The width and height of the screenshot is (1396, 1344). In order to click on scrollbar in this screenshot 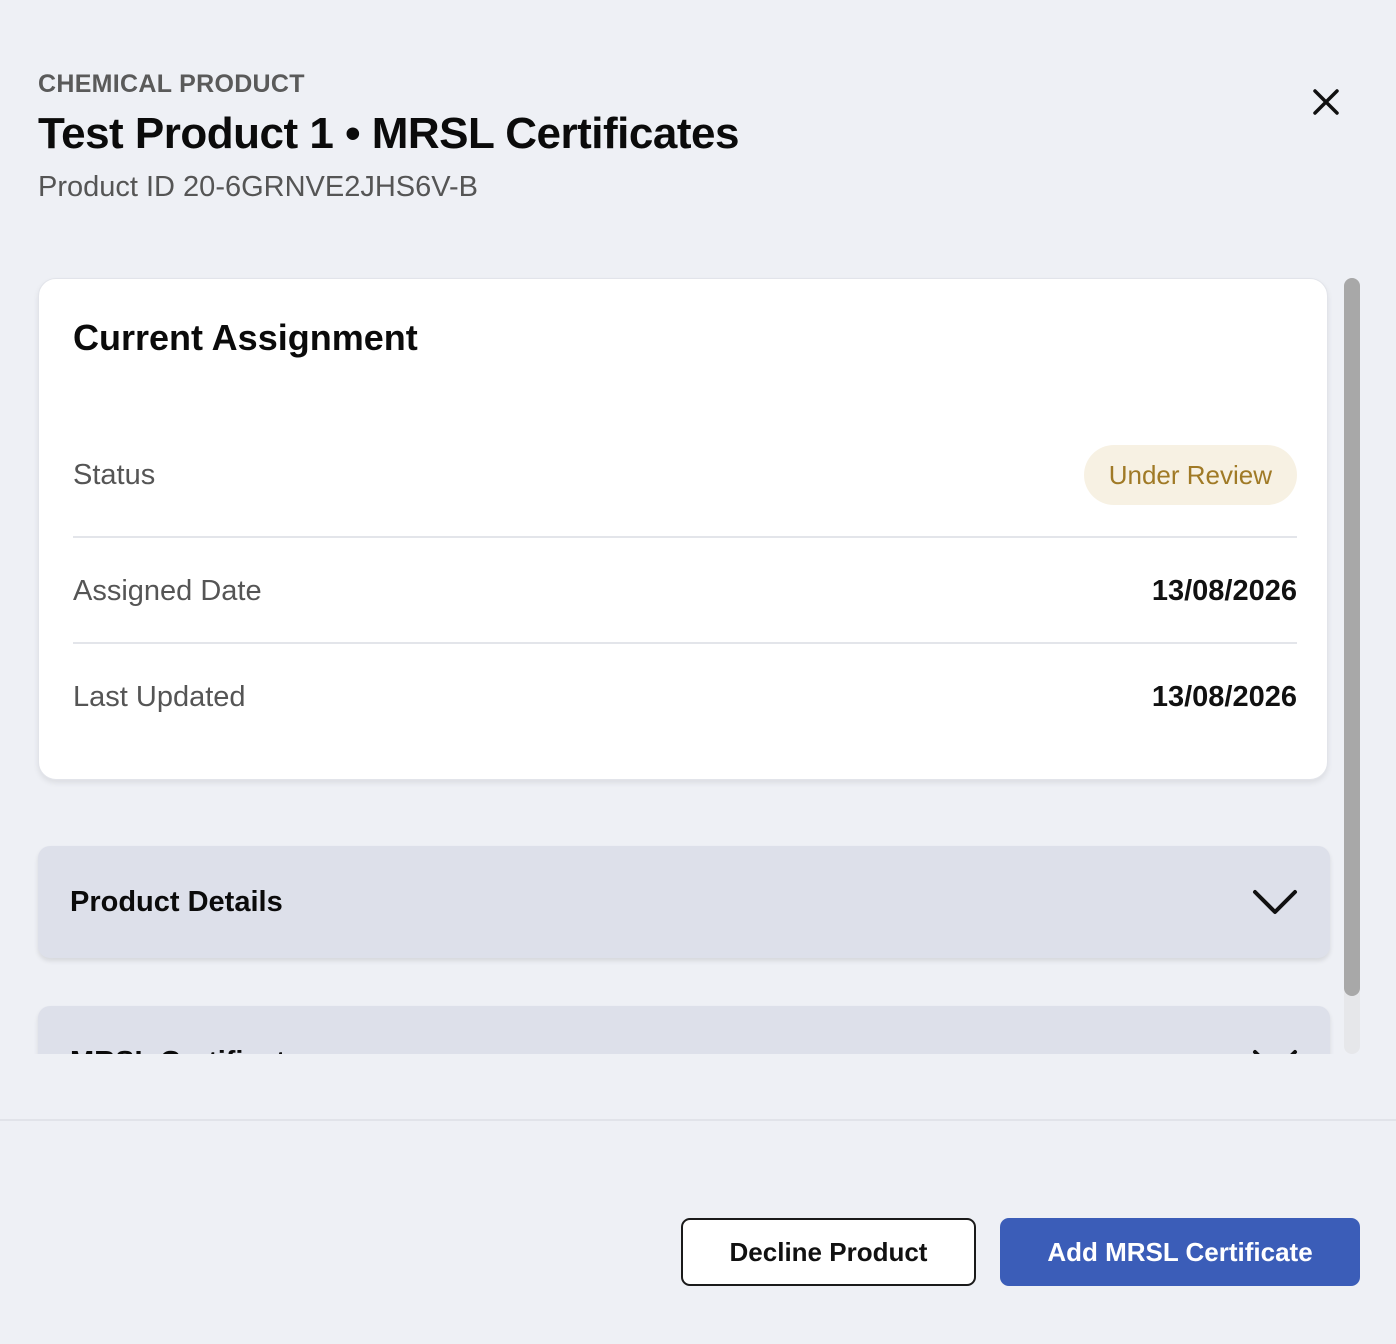, I will do `click(1352, 666)`.